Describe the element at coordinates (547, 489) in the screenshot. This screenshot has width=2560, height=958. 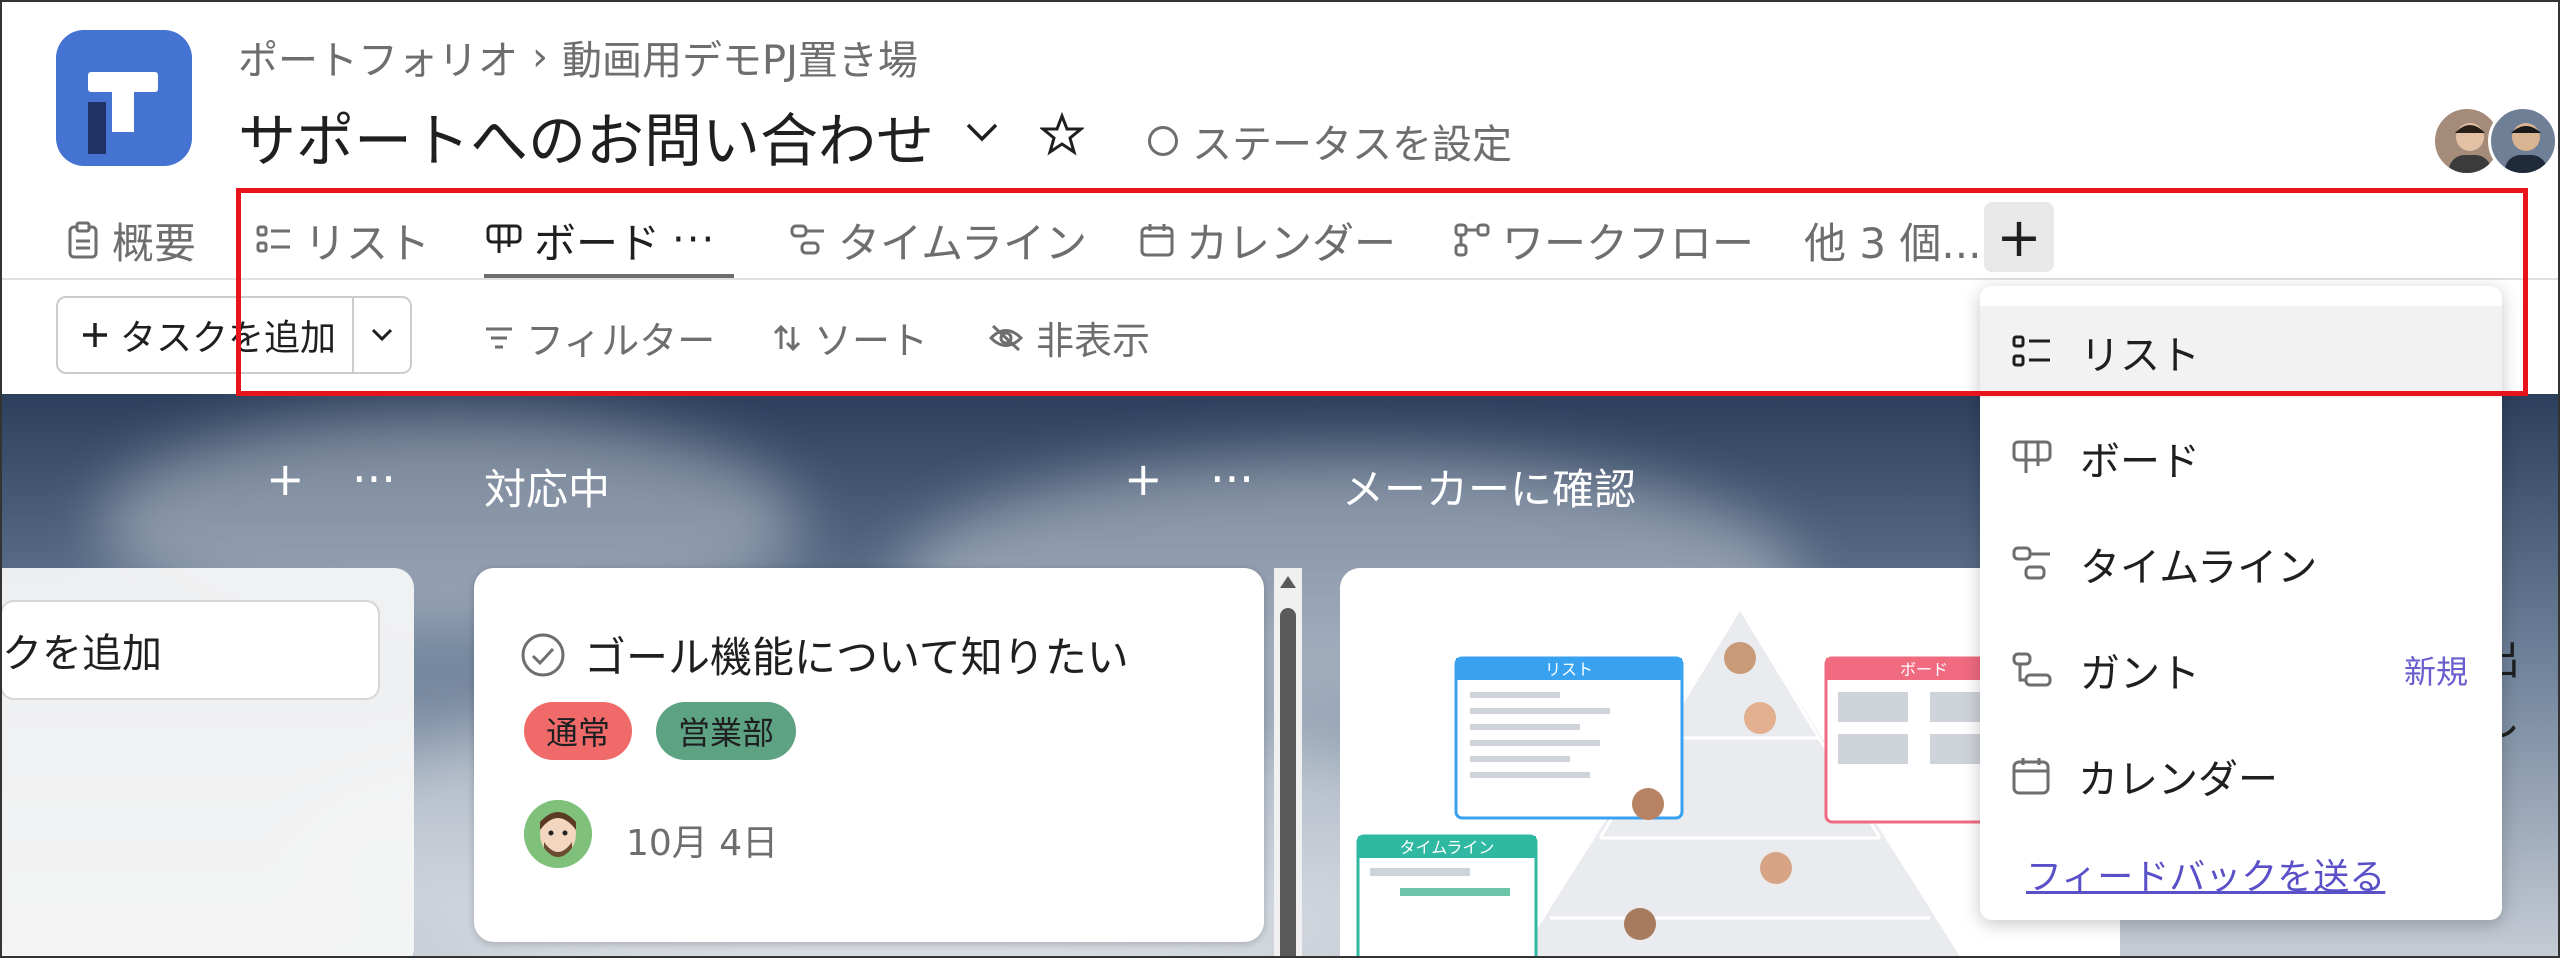
I see `column-title: 対応中` at that location.